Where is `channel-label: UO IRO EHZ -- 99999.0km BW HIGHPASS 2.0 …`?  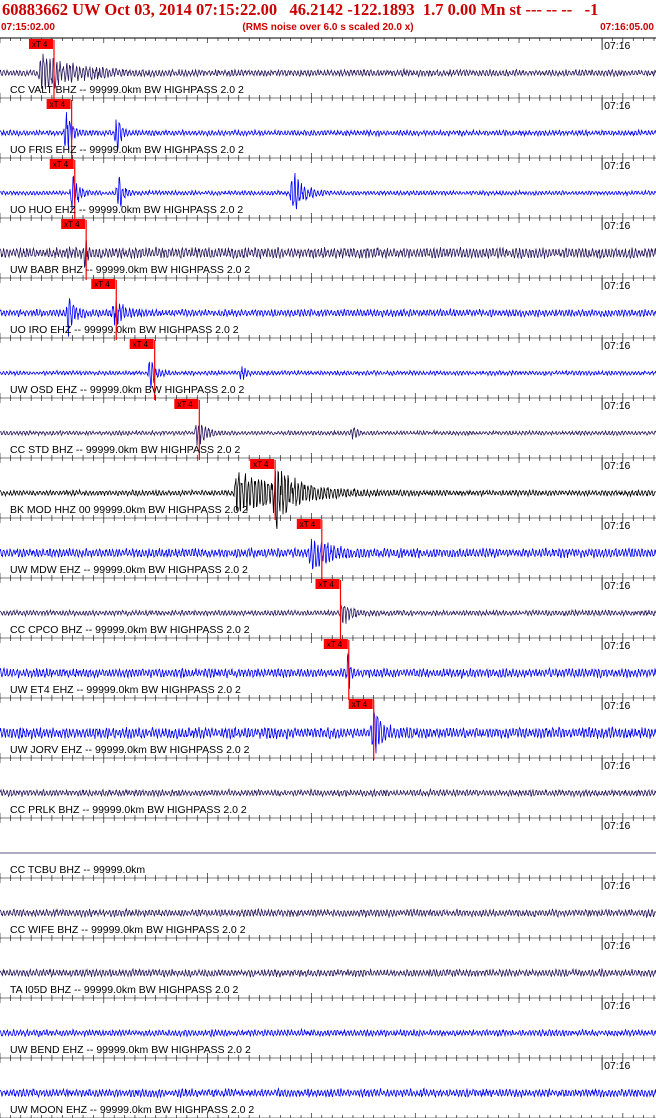 channel-label: UO IRO EHZ -- 99999.0km BW HIGHPASS 2.0 … is located at coordinates (124, 330).